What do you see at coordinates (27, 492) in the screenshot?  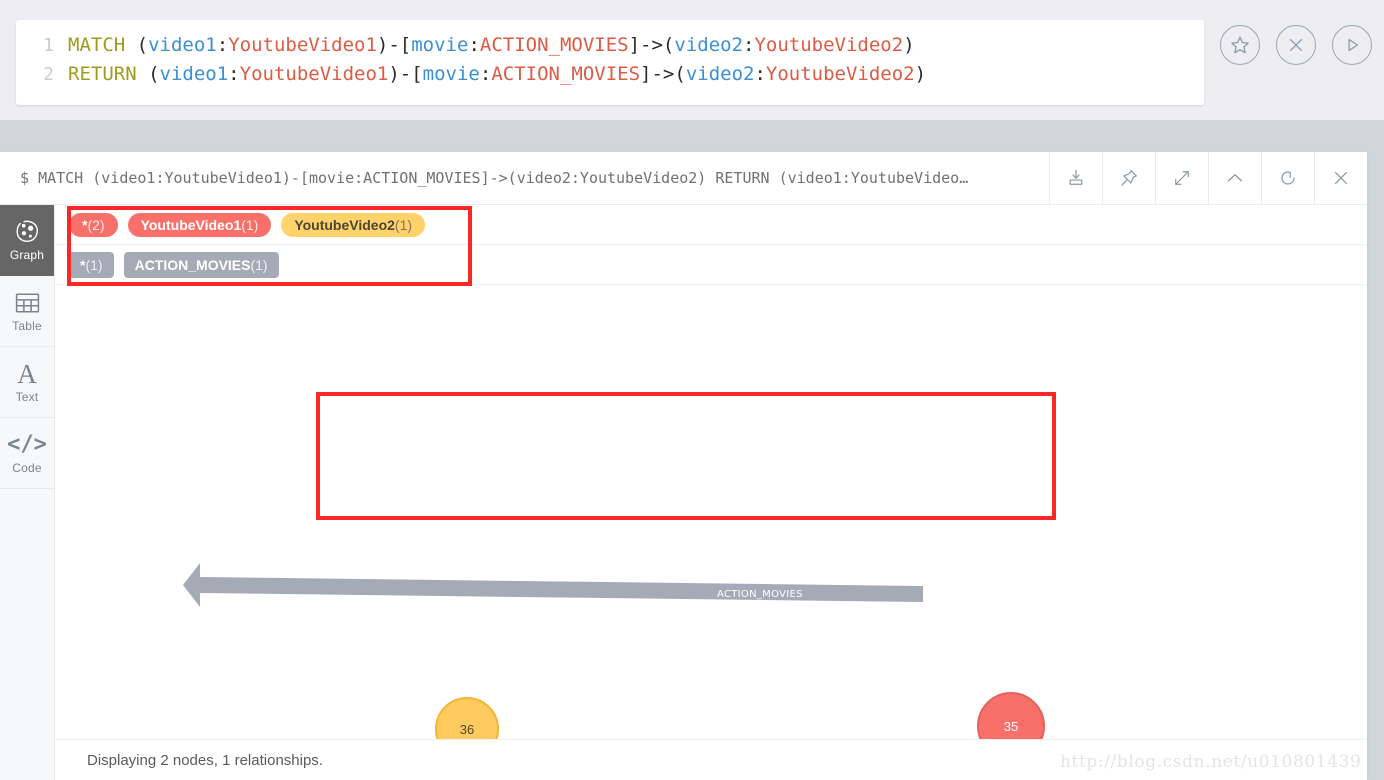 I see `result-view-sidebar: Graph Table A Text </> Code` at bounding box center [27, 492].